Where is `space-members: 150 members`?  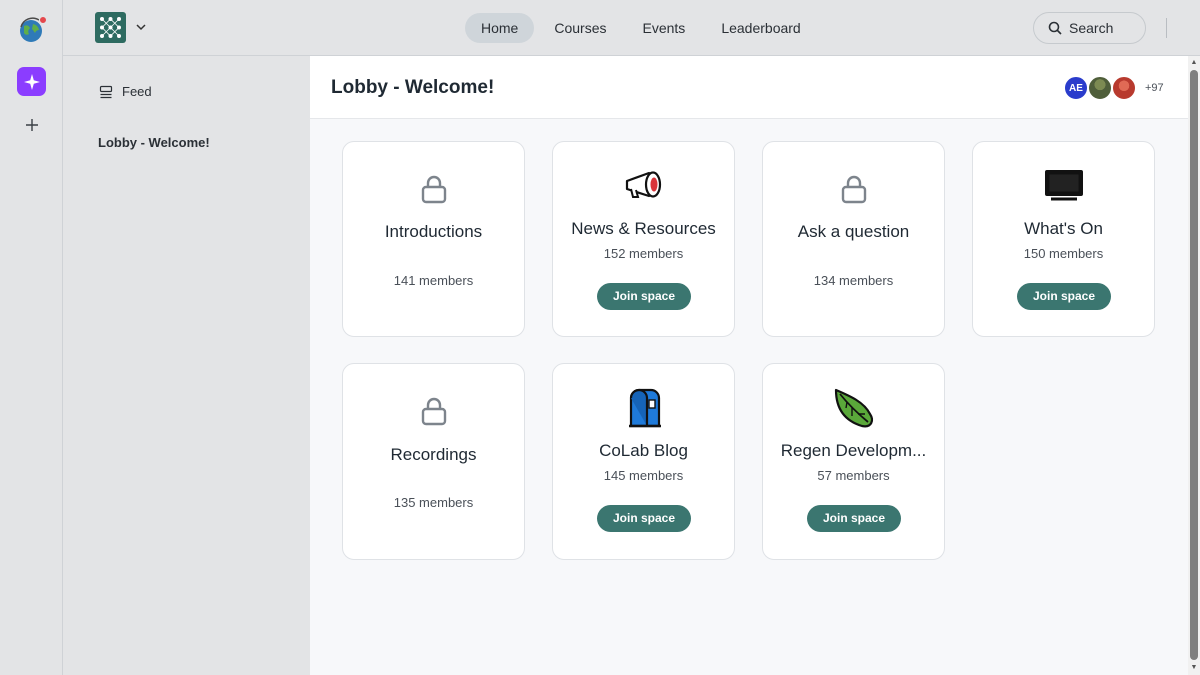
space-members: 150 members is located at coordinates (1063, 253).